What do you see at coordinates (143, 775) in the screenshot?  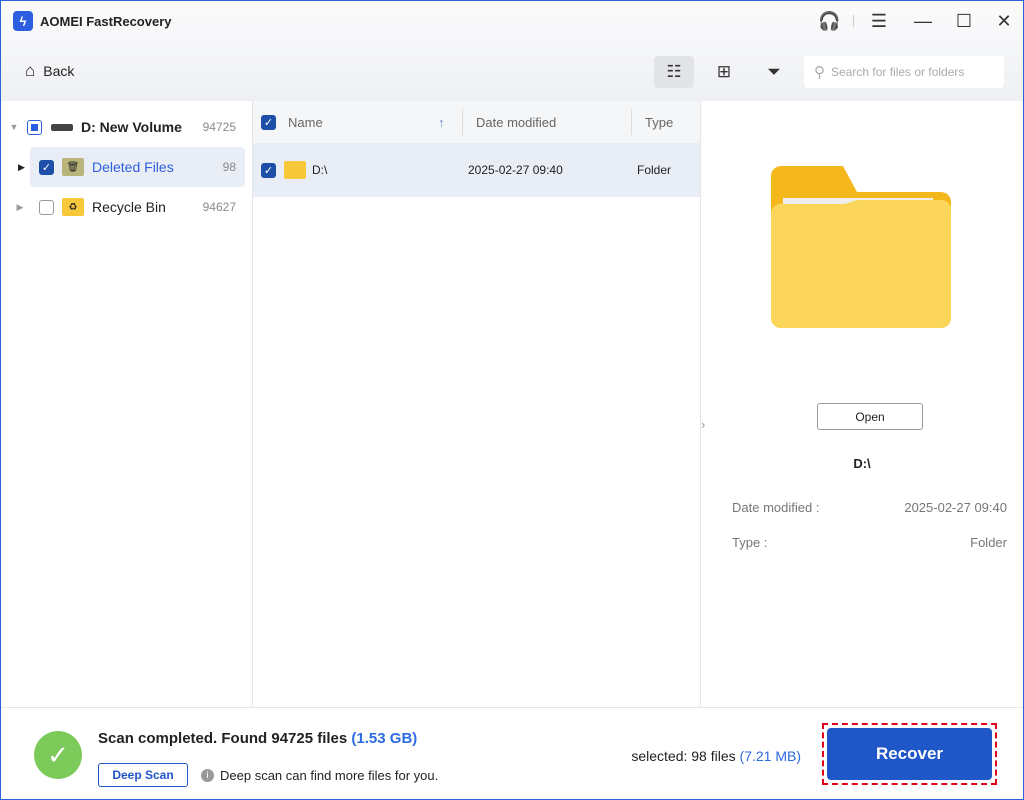 I see `deep-scan-button: Deep Scan` at bounding box center [143, 775].